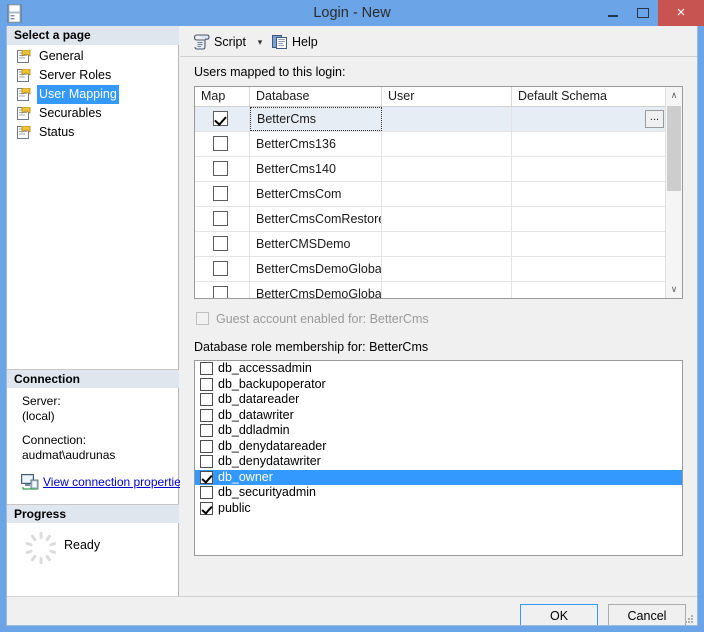  I want to click on maximize-button, so click(643, 13).